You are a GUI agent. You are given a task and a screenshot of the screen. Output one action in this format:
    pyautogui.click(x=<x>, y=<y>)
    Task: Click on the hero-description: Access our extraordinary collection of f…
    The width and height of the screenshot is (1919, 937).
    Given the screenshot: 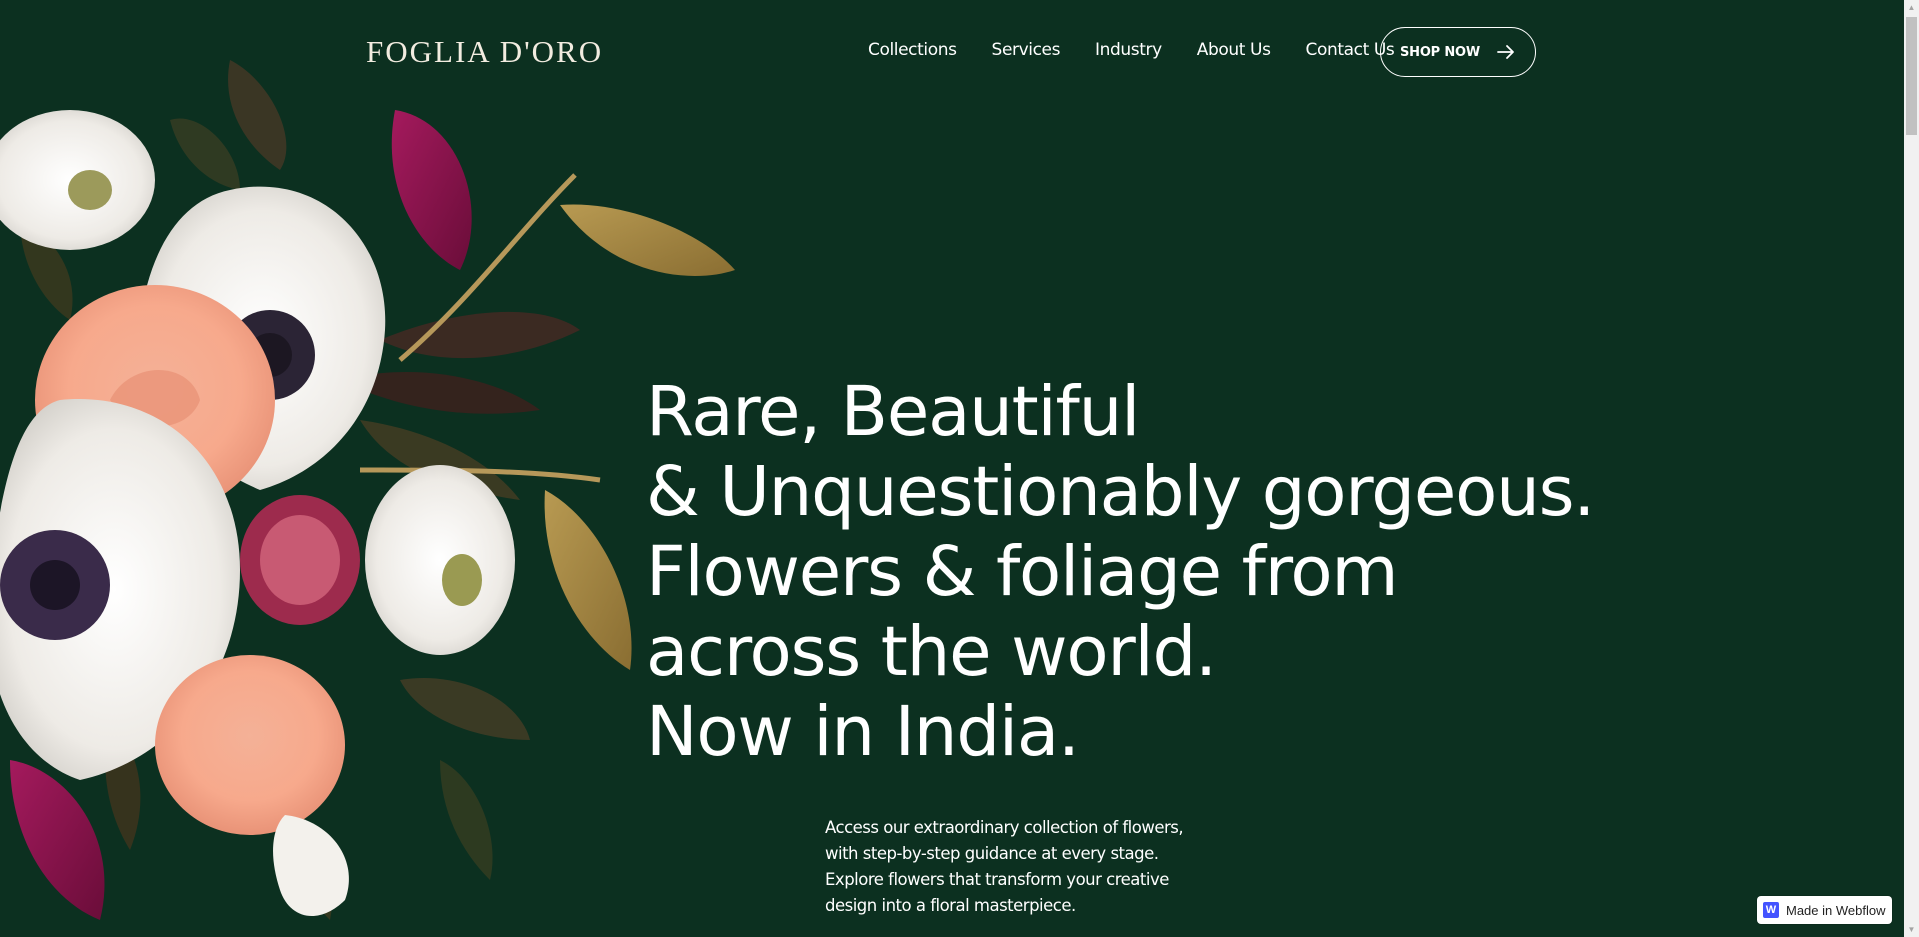 What is the action you would take?
    pyautogui.click(x=1005, y=867)
    